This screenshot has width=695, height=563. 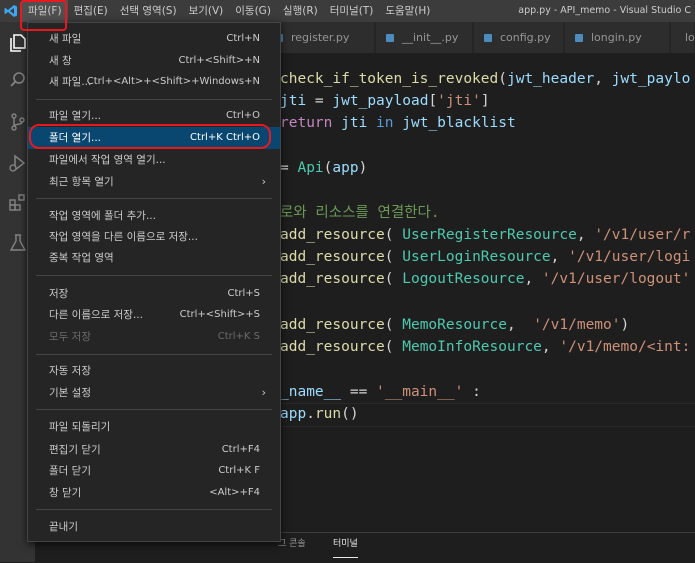 What do you see at coordinates (154, 294) in the screenshot?
I see `menu-item-save: 저장 Ctrl+S` at bounding box center [154, 294].